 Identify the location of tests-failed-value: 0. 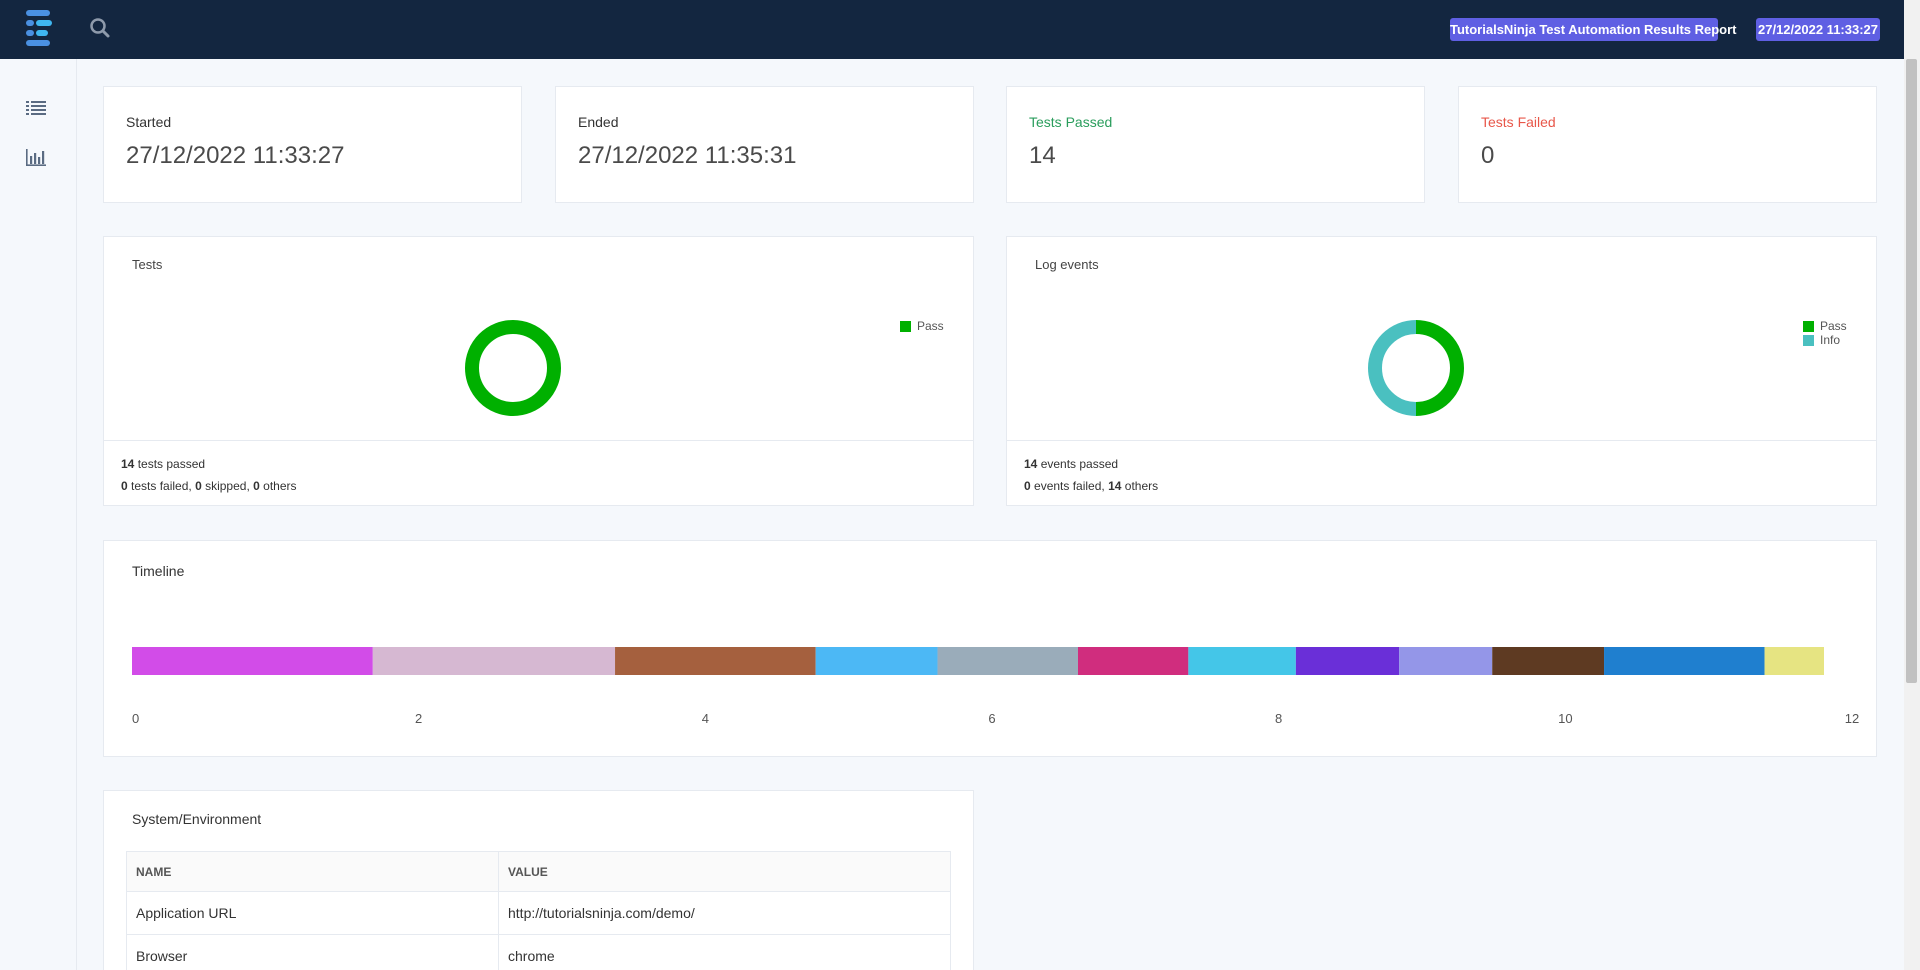
(1488, 155).